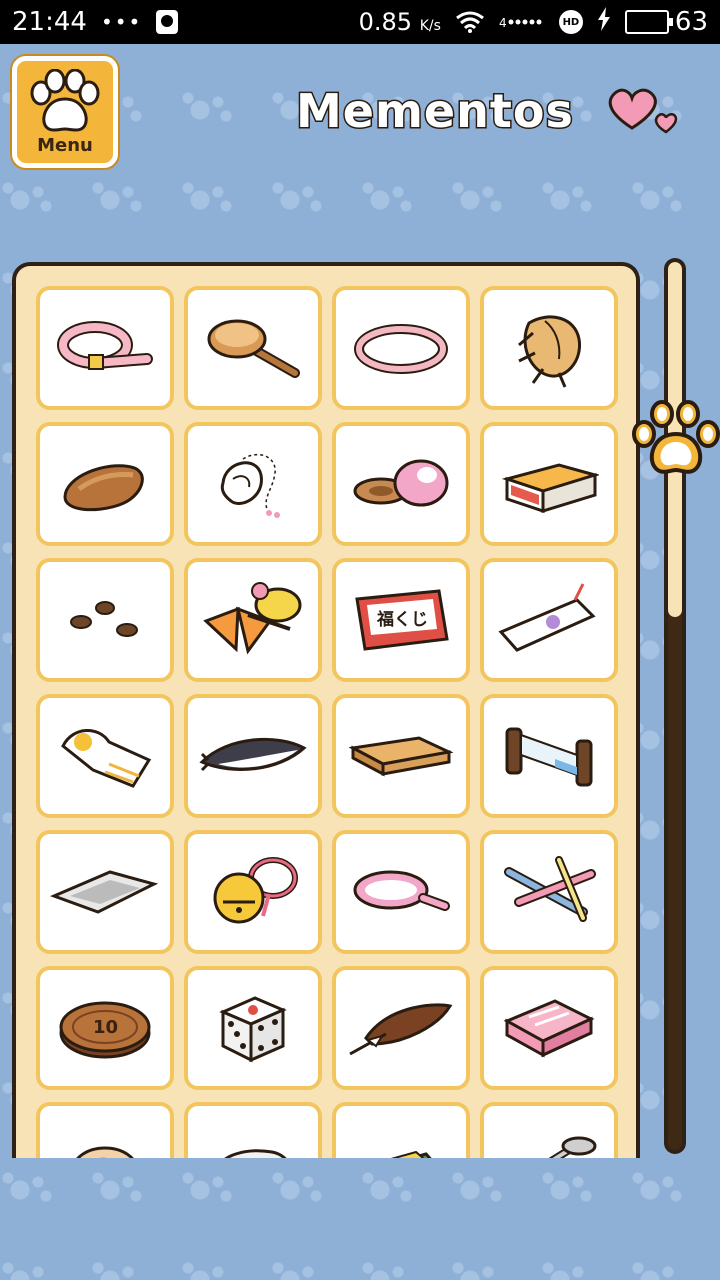  Describe the element at coordinates (65, 145) in the screenshot. I see `menu-label: Menu` at that location.